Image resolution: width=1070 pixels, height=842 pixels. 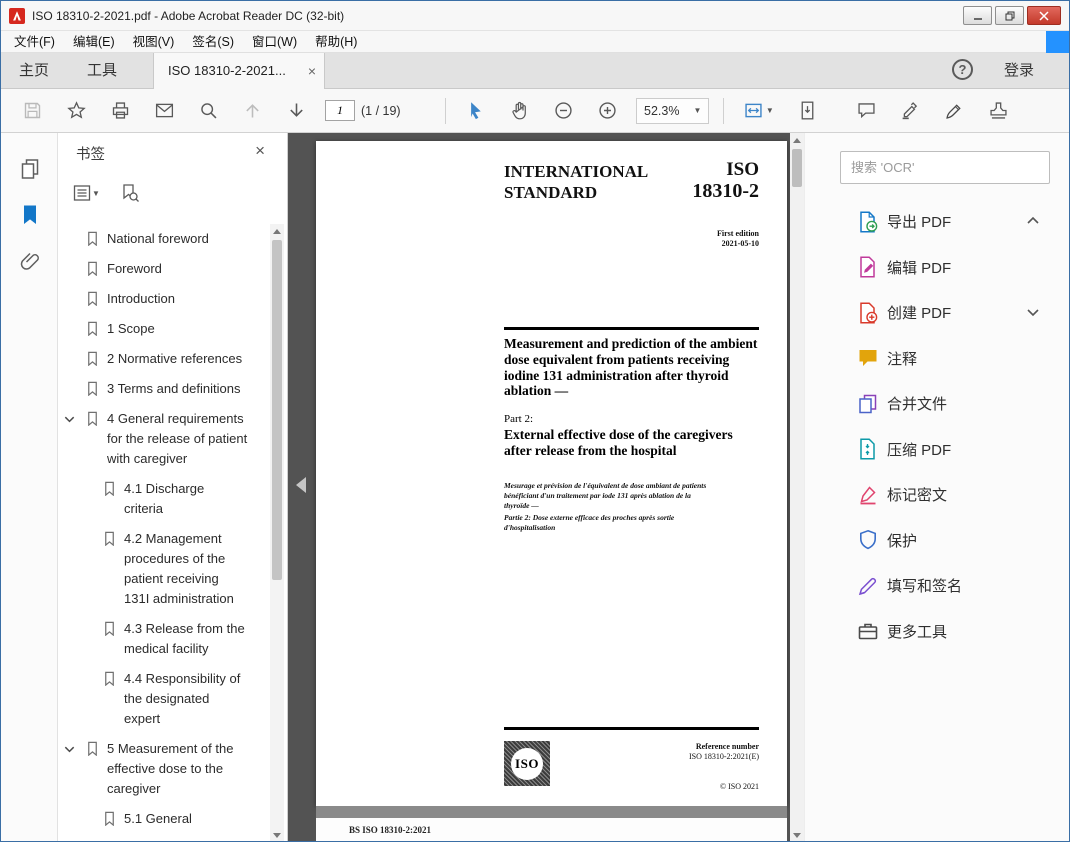 I want to click on tool-item-comment: 注释, so click(x=937, y=359).